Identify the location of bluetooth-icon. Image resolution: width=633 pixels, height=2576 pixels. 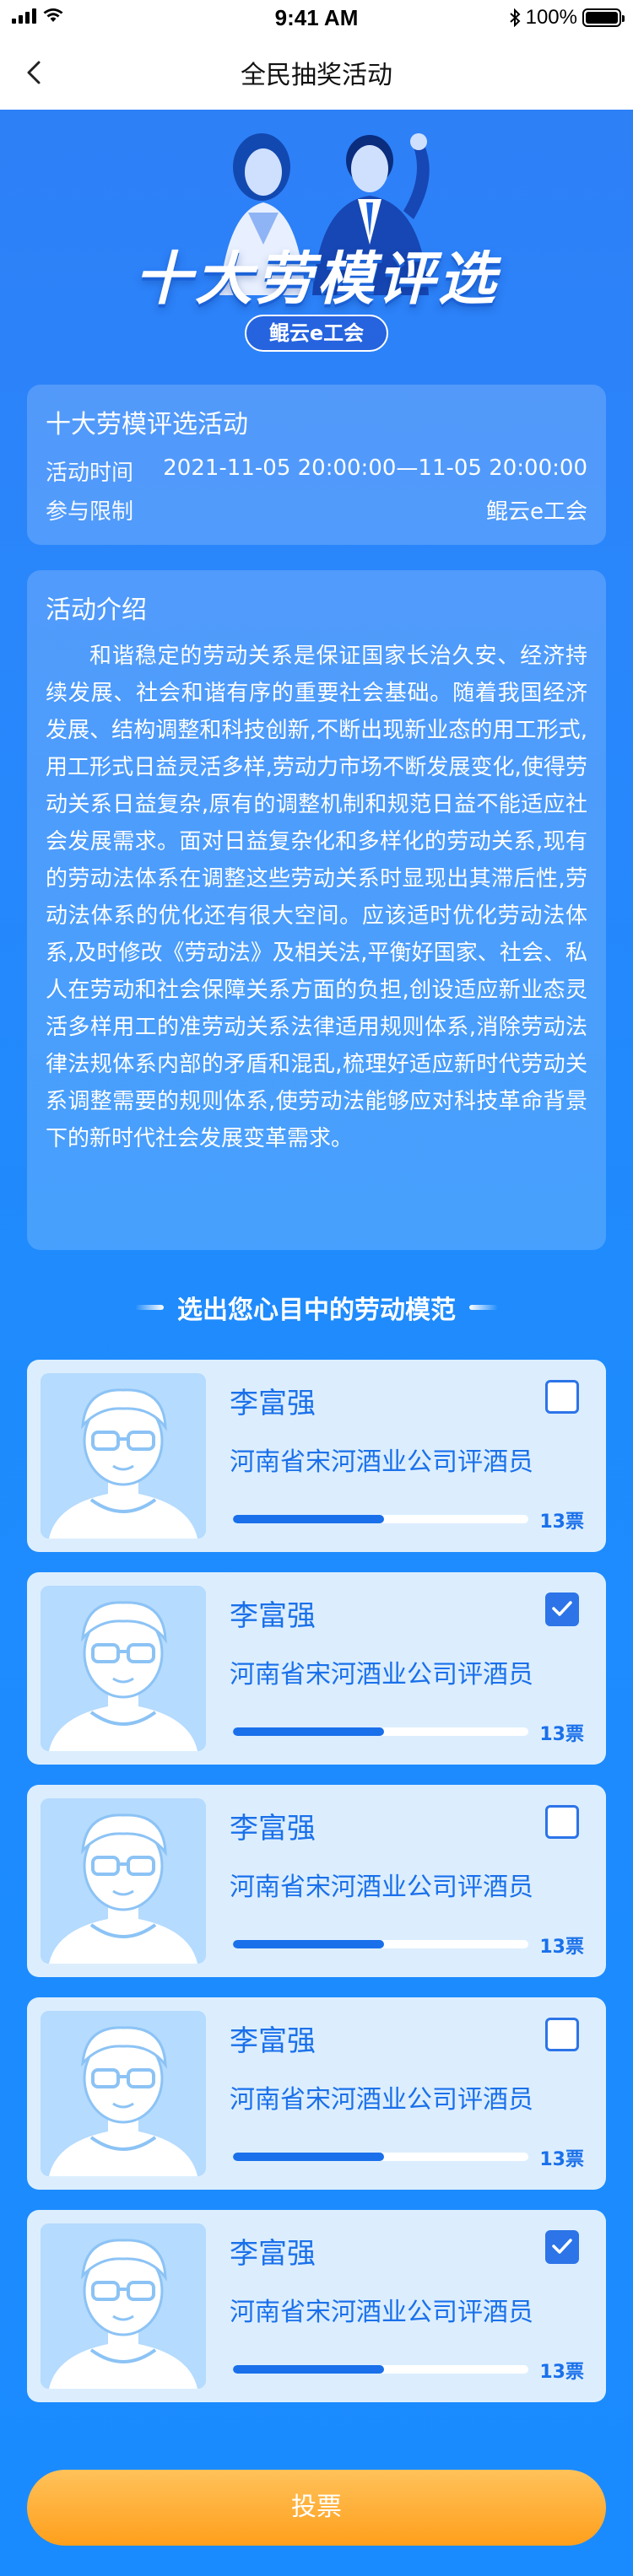
(515, 17).